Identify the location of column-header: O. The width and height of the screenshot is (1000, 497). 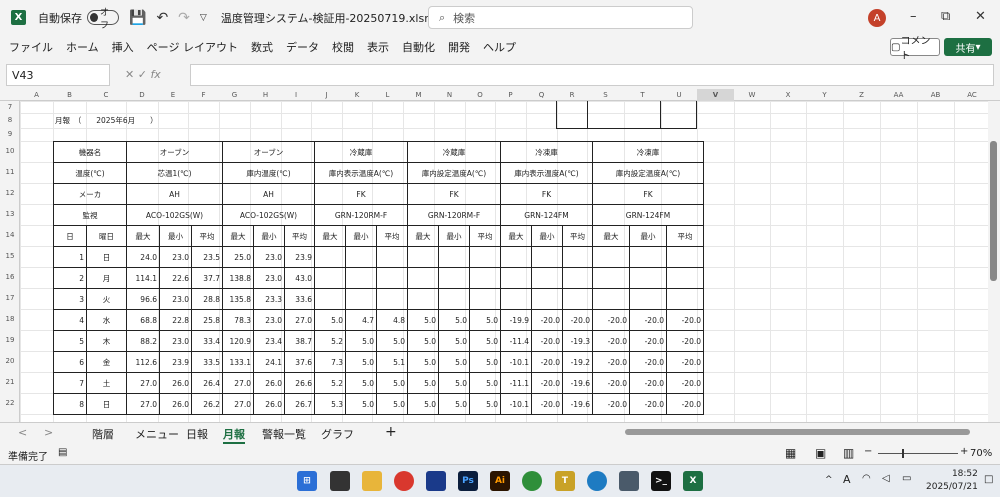
(480, 95).